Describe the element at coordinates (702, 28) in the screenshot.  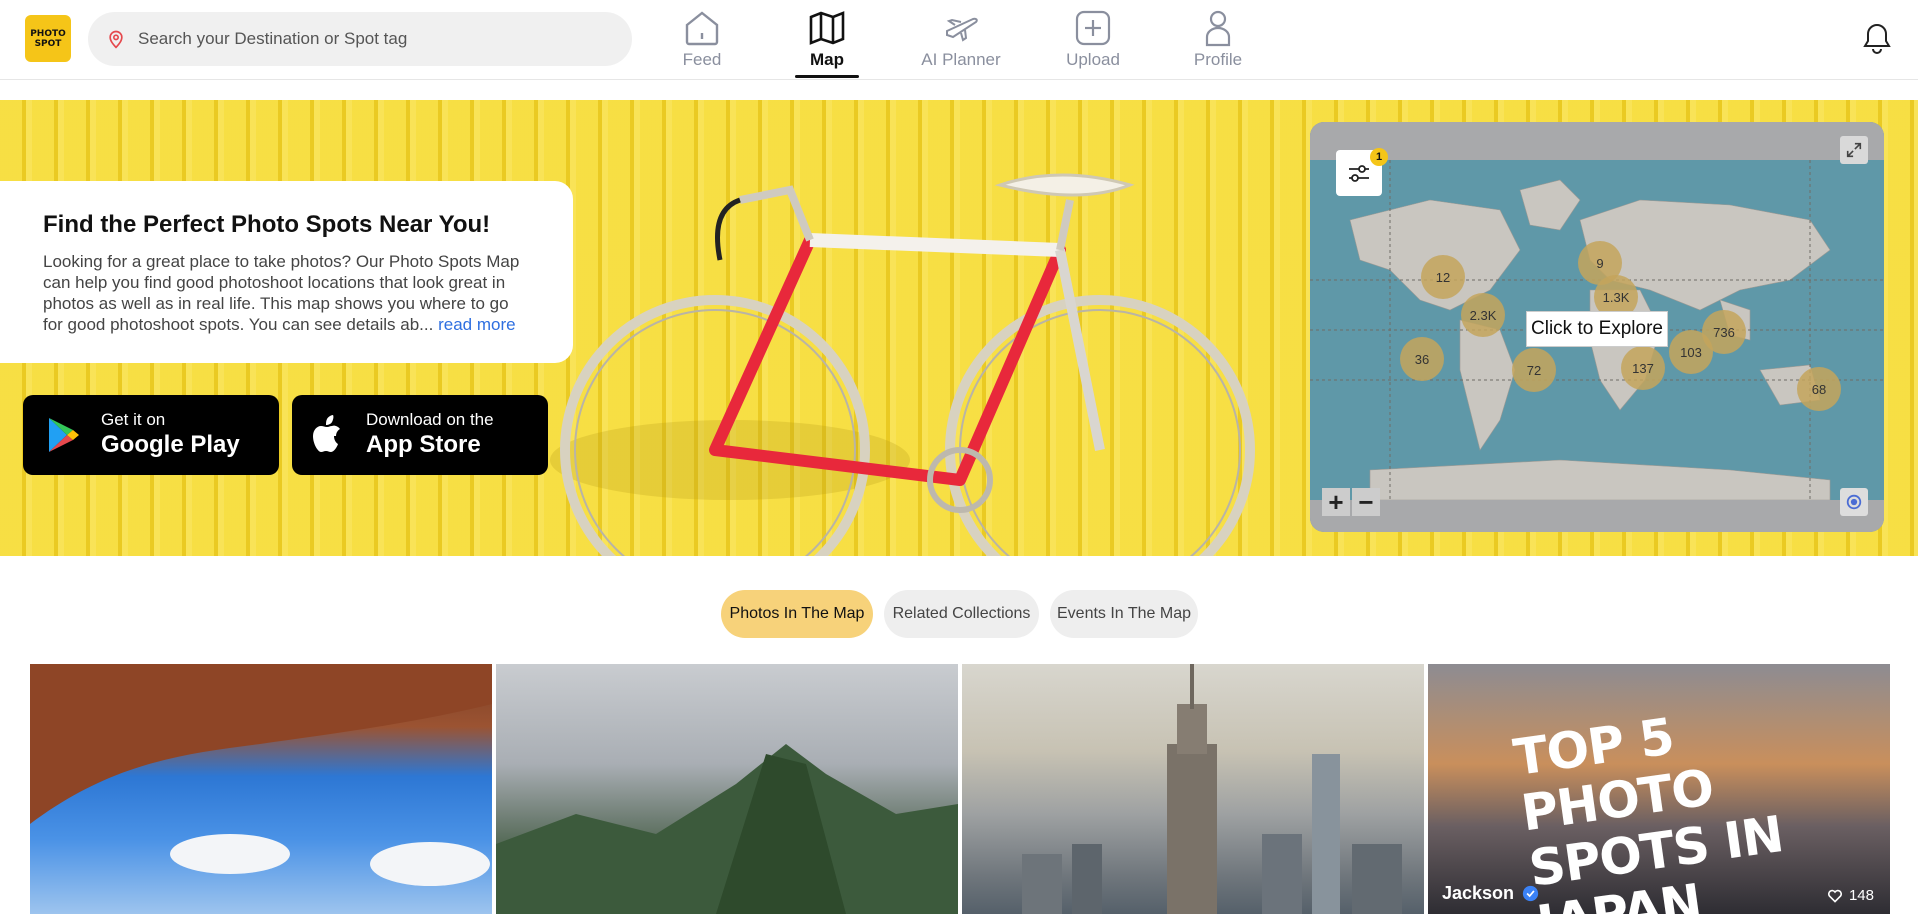
I see `home-icon` at that location.